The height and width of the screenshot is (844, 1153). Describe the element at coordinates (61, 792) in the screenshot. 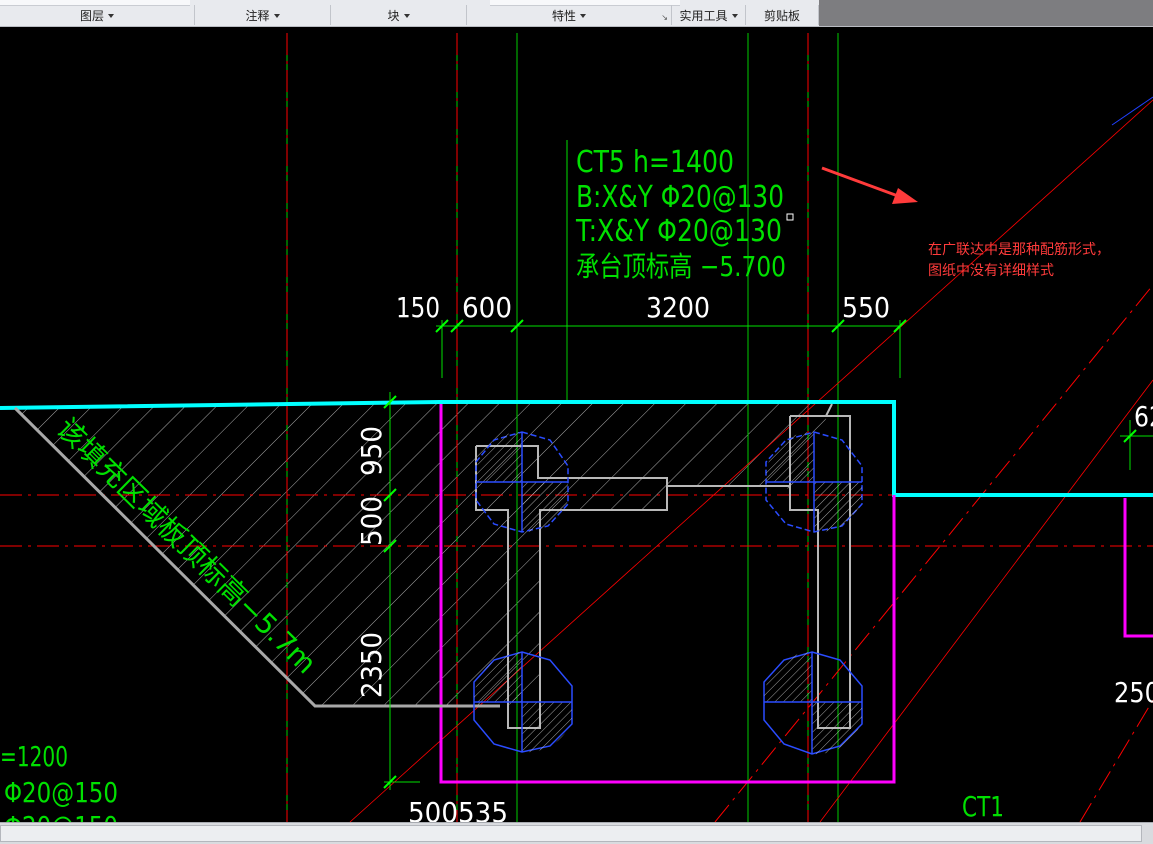

I see `left-text-line2: Φ20@150` at that location.